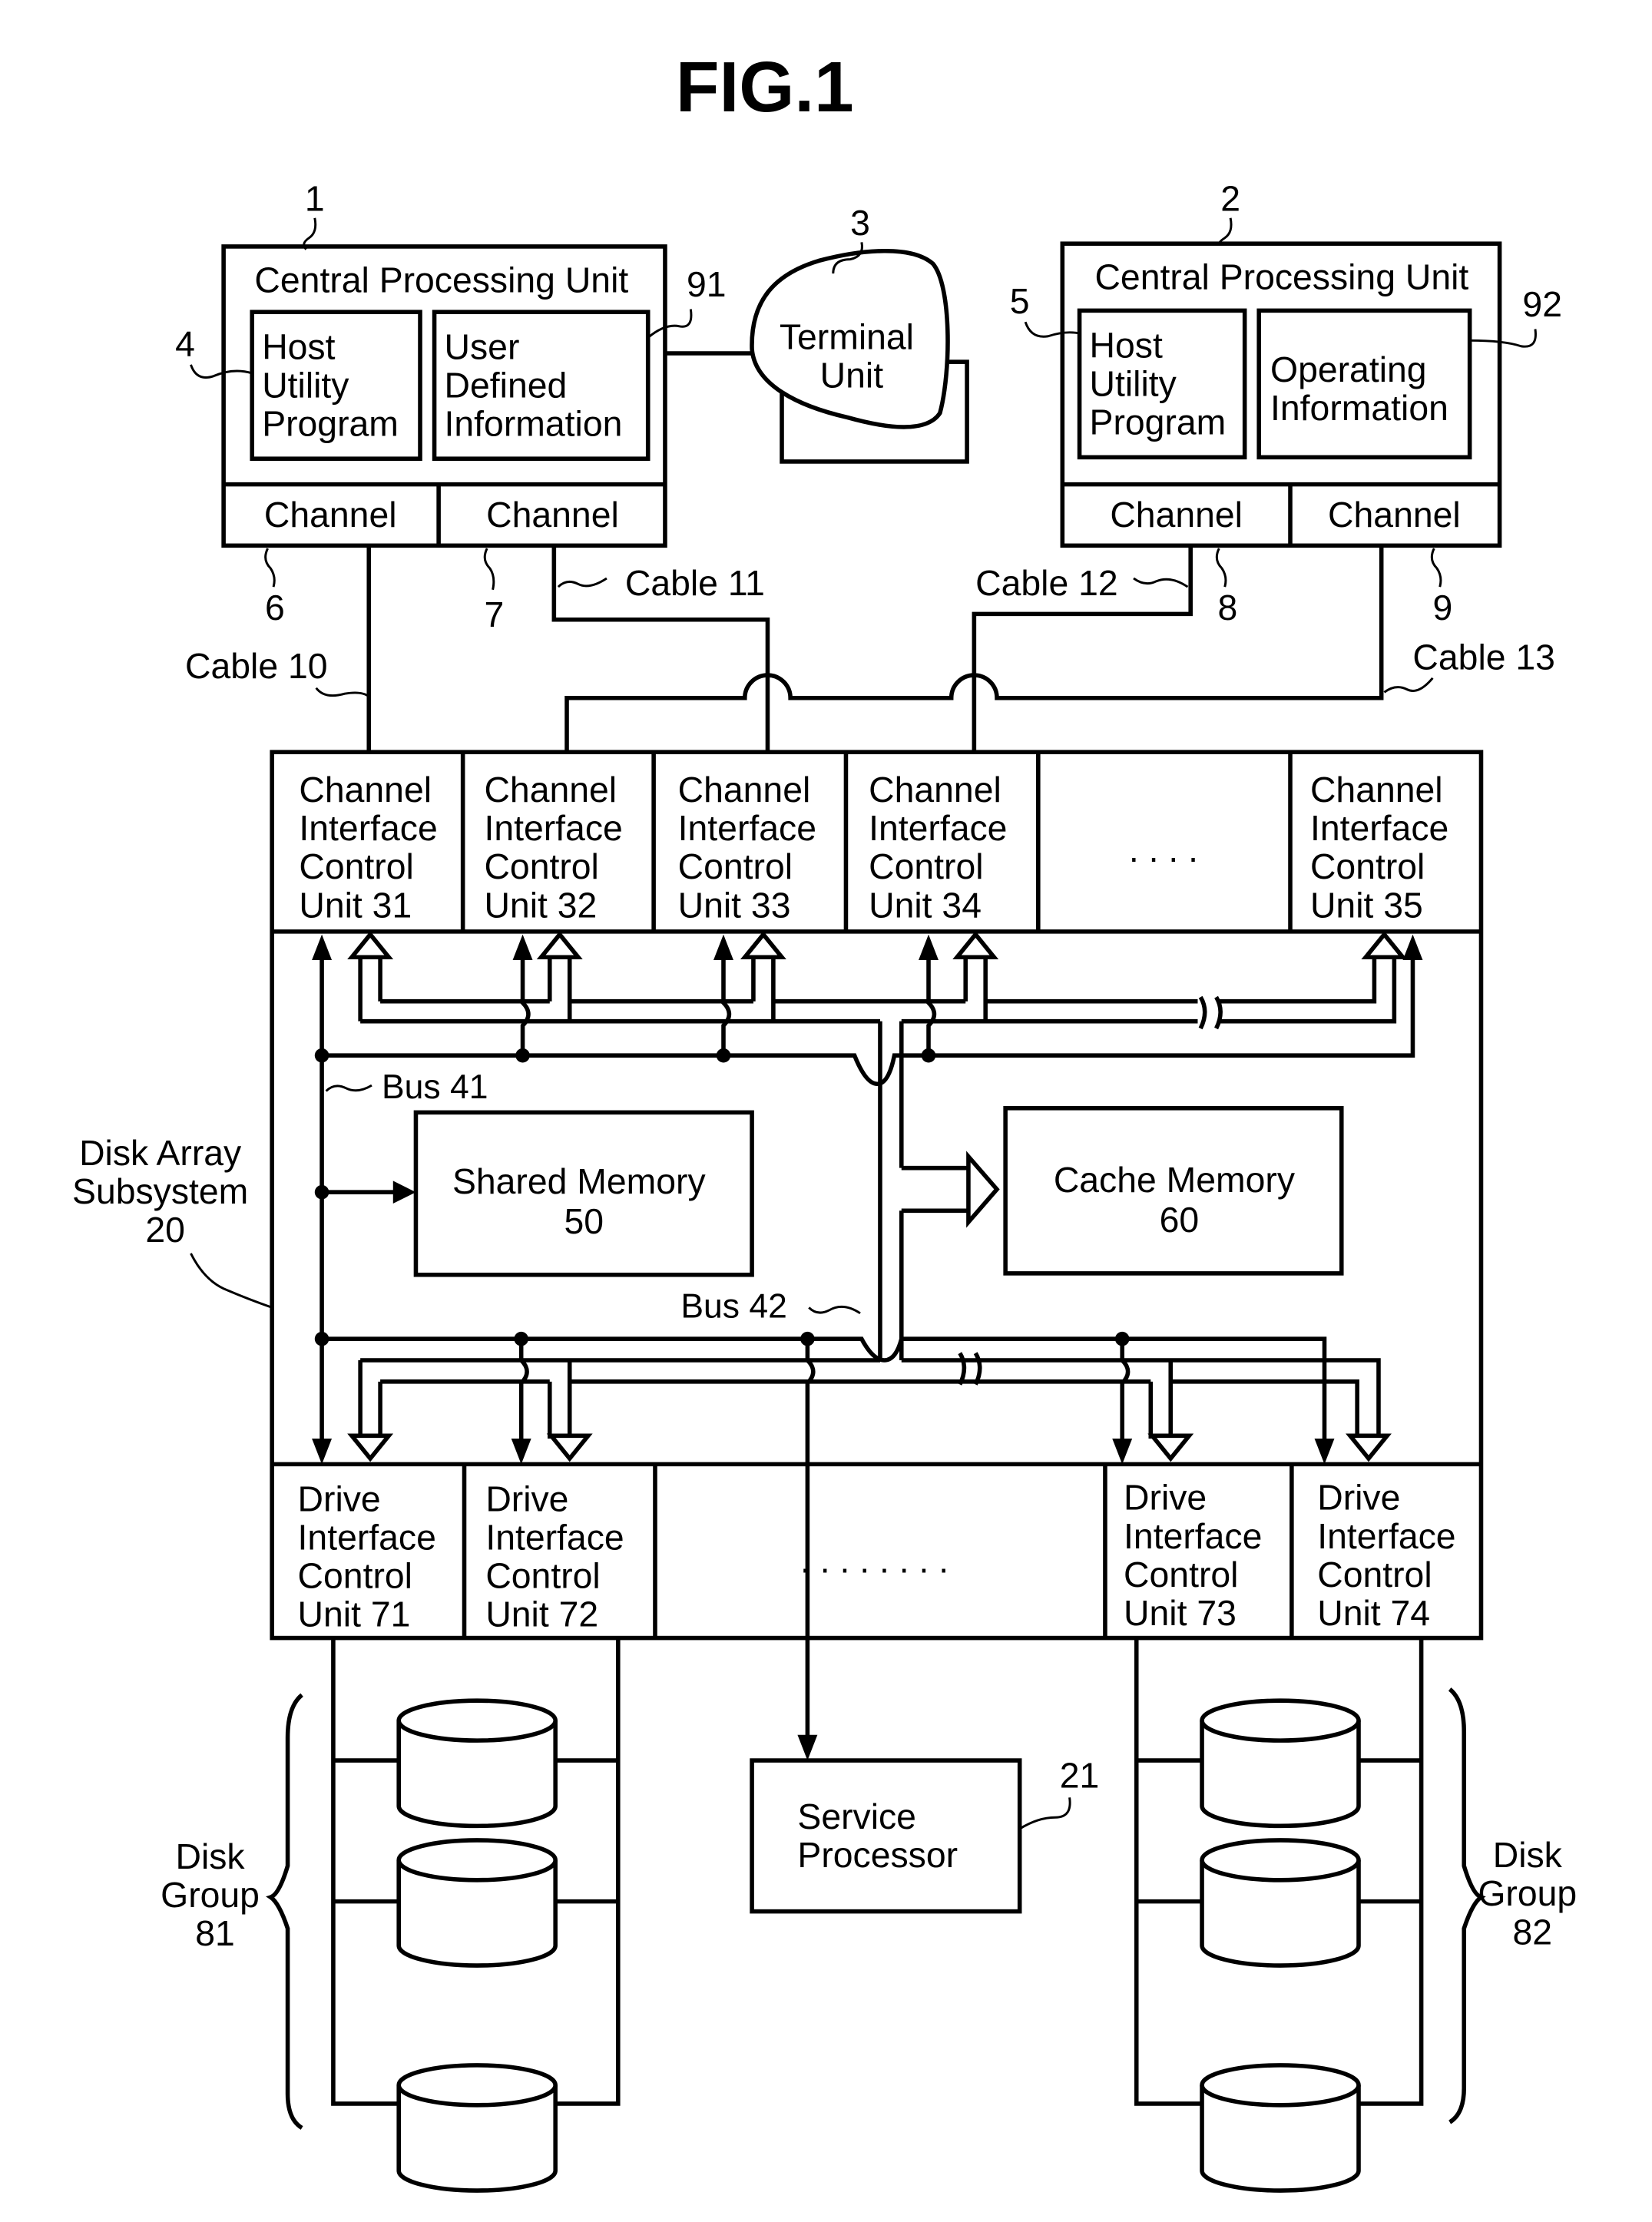 This screenshot has height=2222, width=1652. I want to click on channel-units-ellipsis: . . . ., so click(1164, 850).